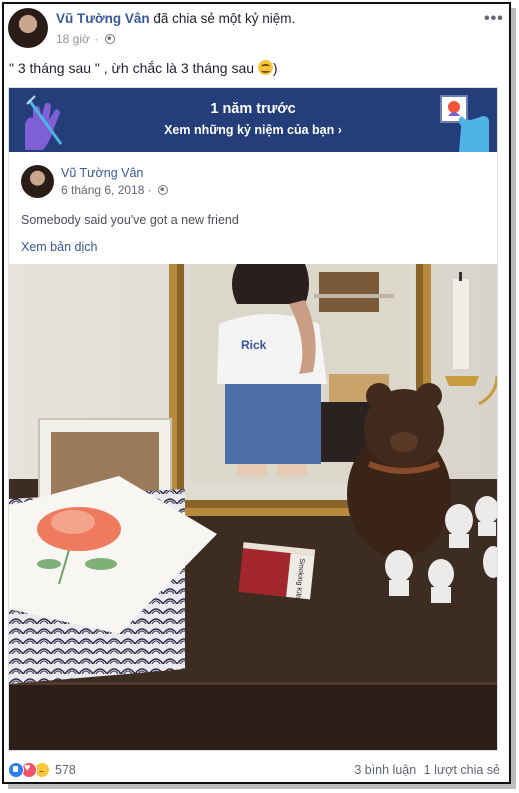 The width and height of the screenshot is (519, 793). I want to click on post-action-text: đã chia sẻ một kỷ niệm., so click(224, 18).